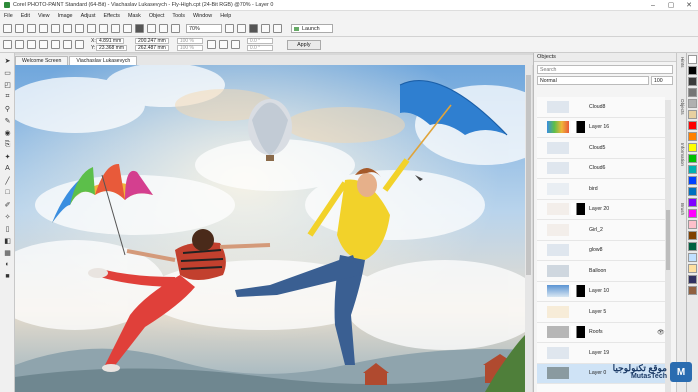 This screenshot has width=698, height=392. I want to click on menu-edit: Edit, so click(25, 16).